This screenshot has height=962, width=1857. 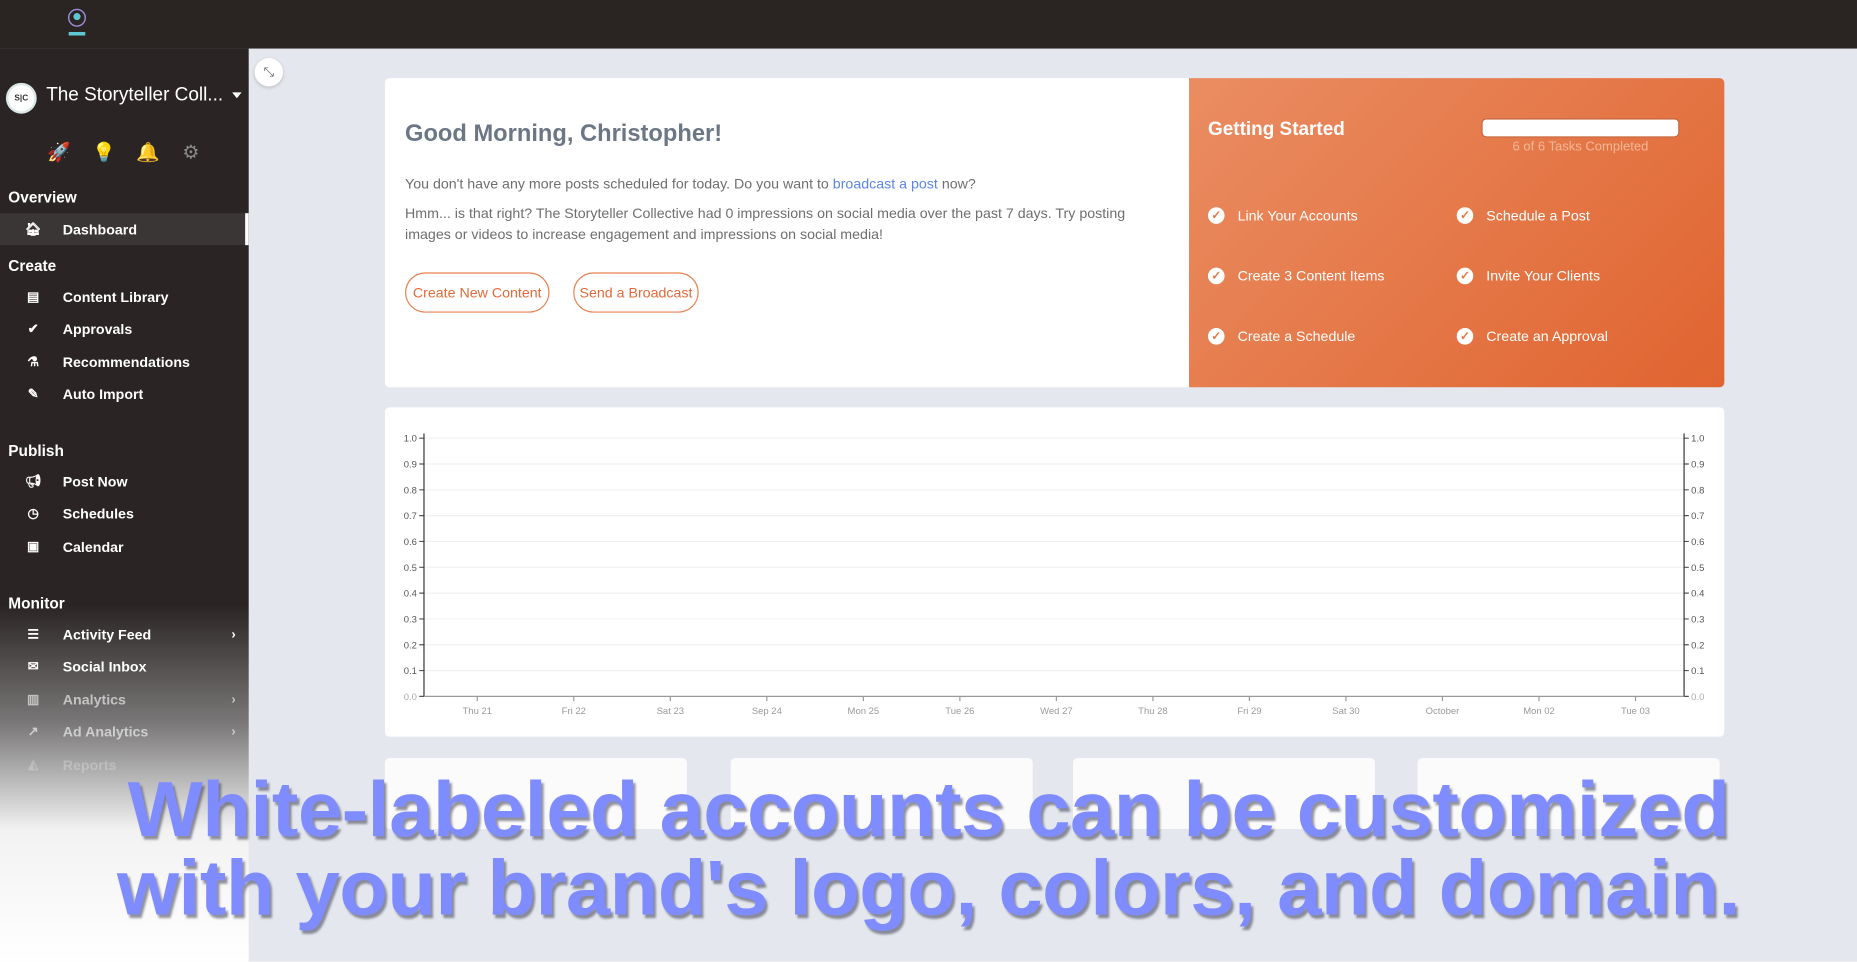 What do you see at coordinates (104, 153) in the screenshot?
I see `lightbulb-icon: 💡` at bounding box center [104, 153].